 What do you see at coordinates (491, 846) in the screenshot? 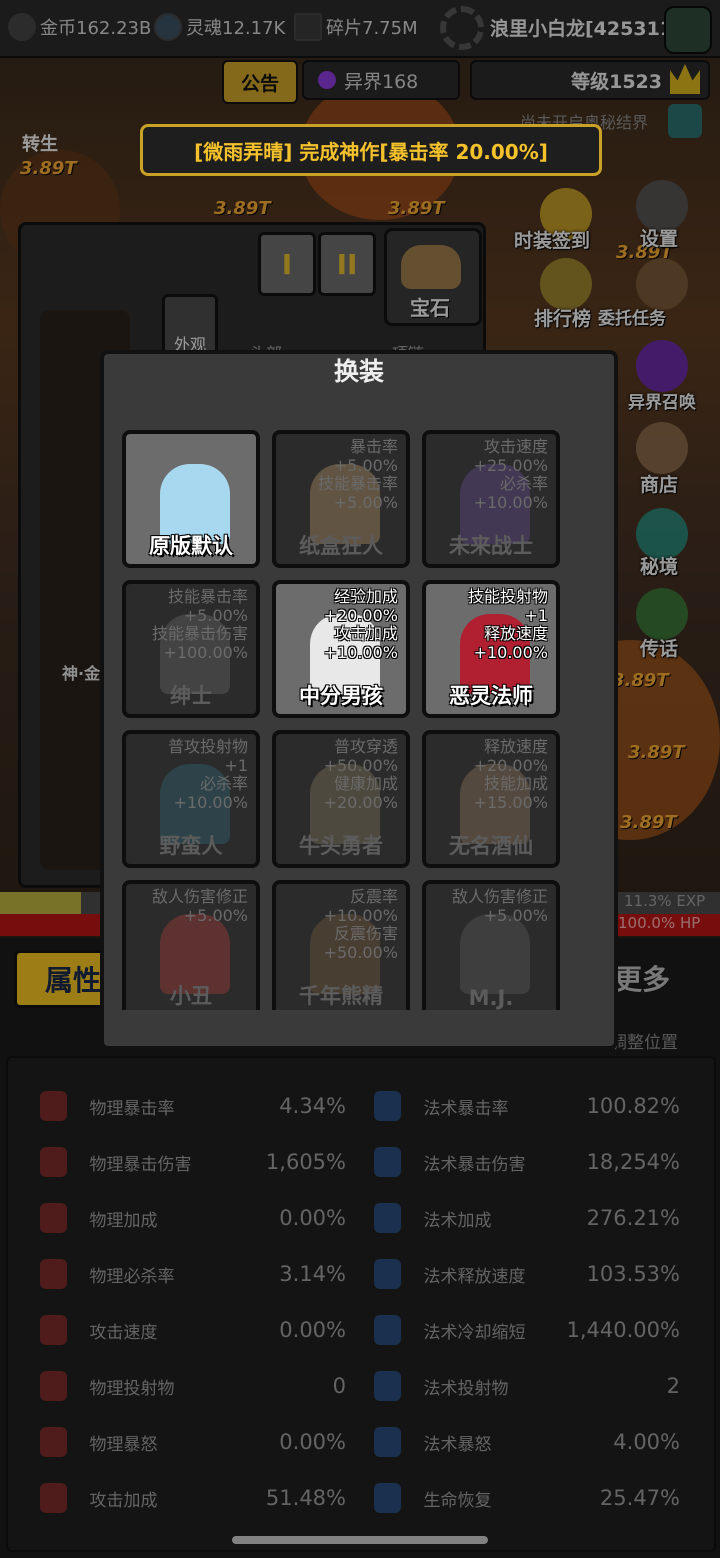
I see `costume-name: 无名酒仙` at bounding box center [491, 846].